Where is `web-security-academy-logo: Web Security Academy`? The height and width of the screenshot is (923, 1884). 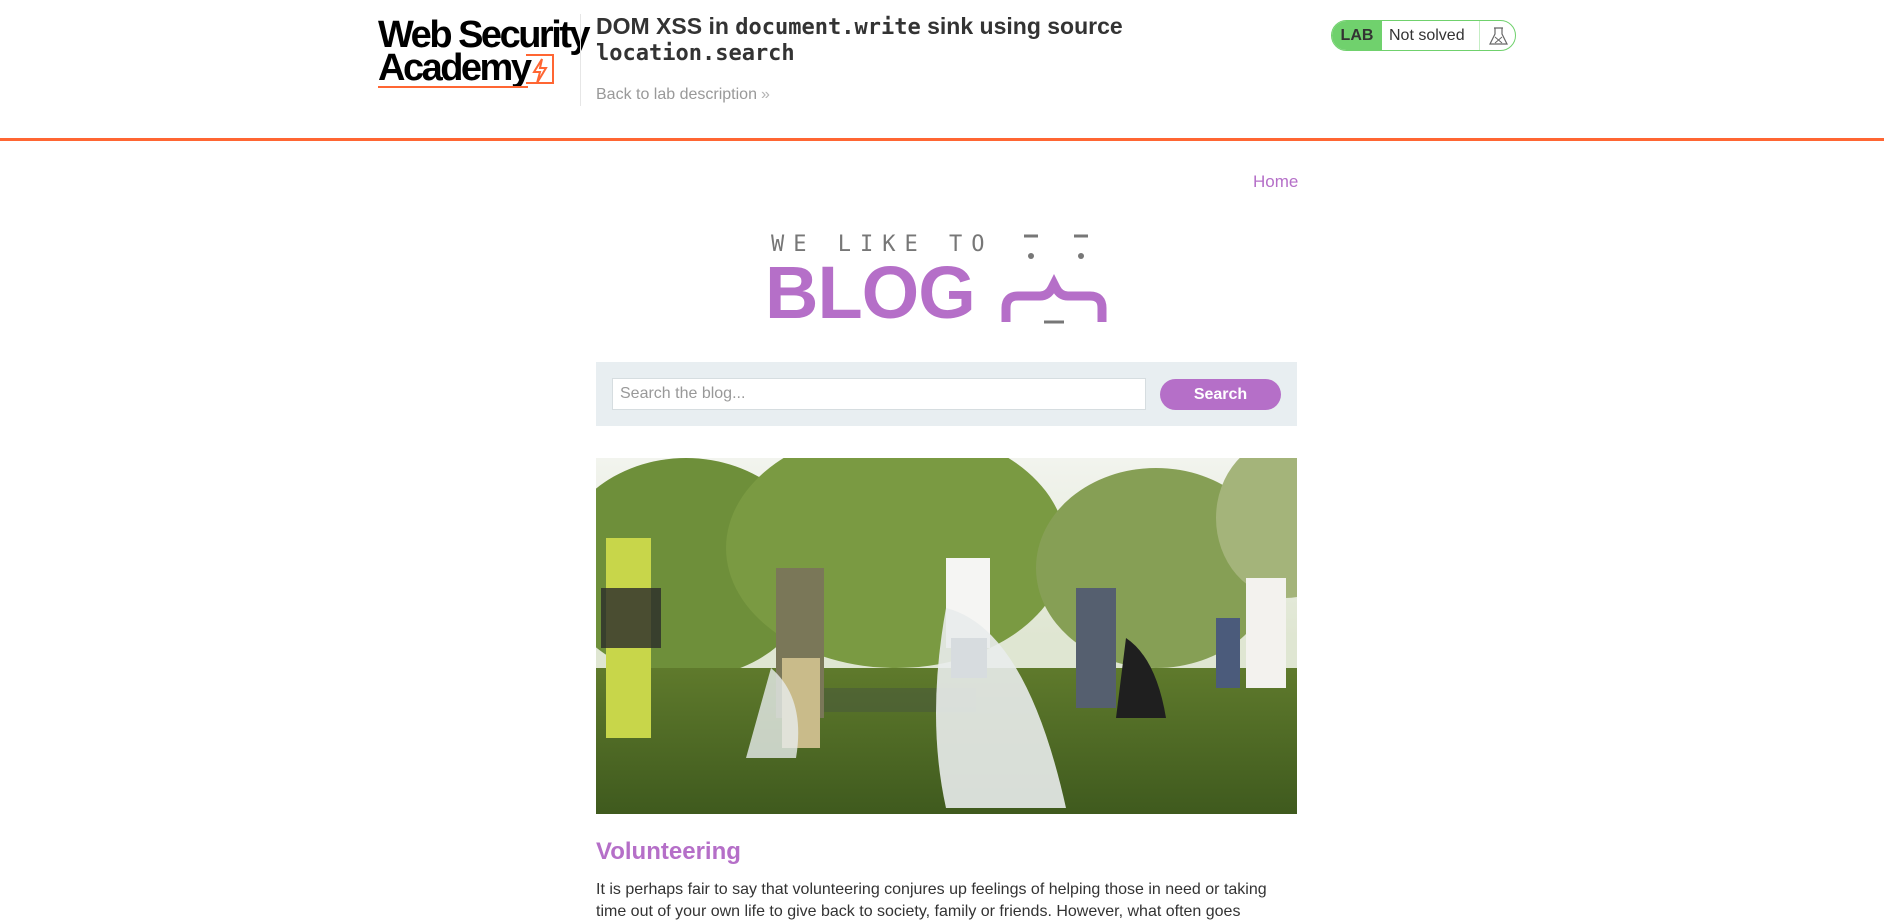 web-security-academy-logo: Web Security Academy is located at coordinates (484, 53).